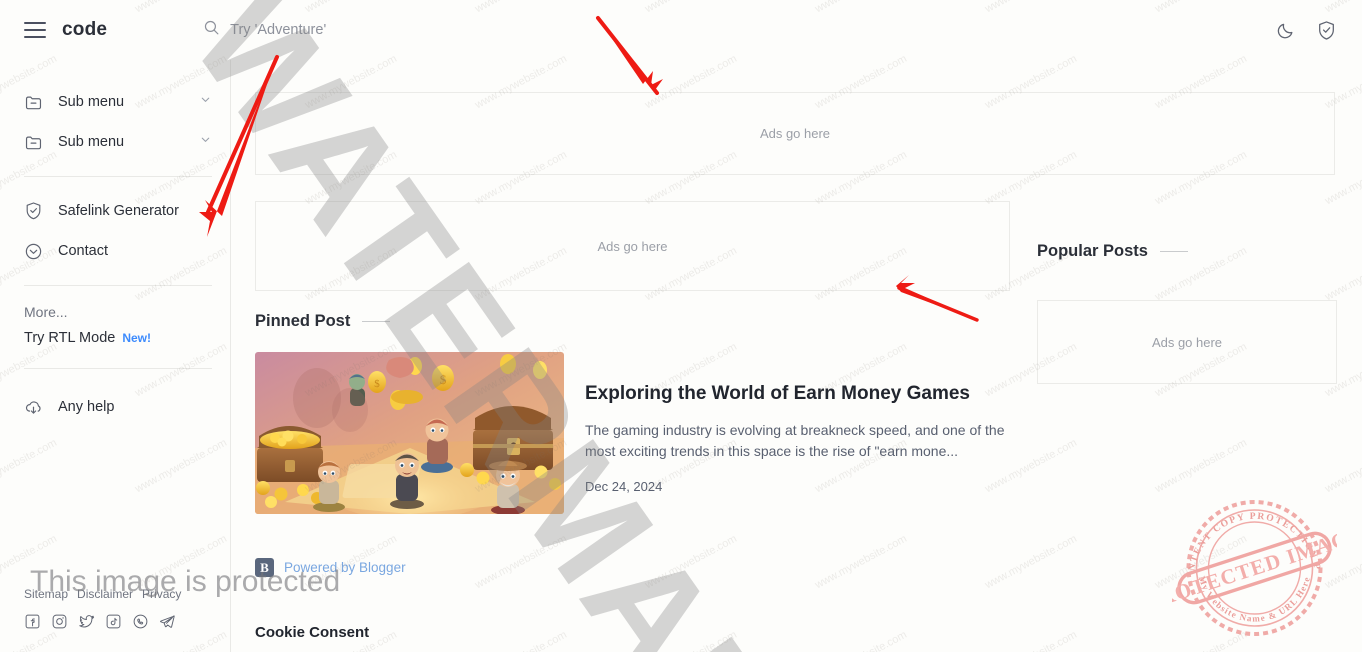 This screenshot has height=652, width=1362. I want to click on sidebar-footer: Sitemap Disclaimer Privacy, so click(115, 608).